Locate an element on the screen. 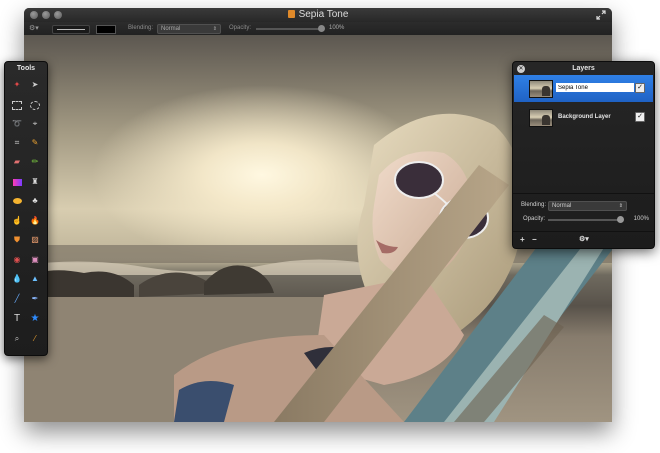 The height and width of the screenshot is (453, 660). burn-icon: 🔥 is located at coordinates (35, 221).